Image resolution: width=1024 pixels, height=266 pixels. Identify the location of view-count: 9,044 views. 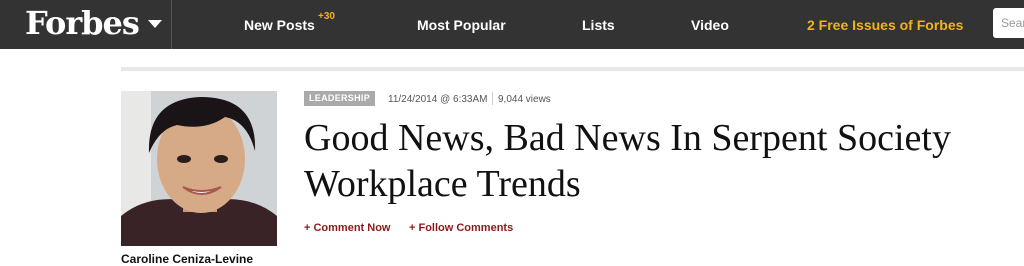
(524, 99).